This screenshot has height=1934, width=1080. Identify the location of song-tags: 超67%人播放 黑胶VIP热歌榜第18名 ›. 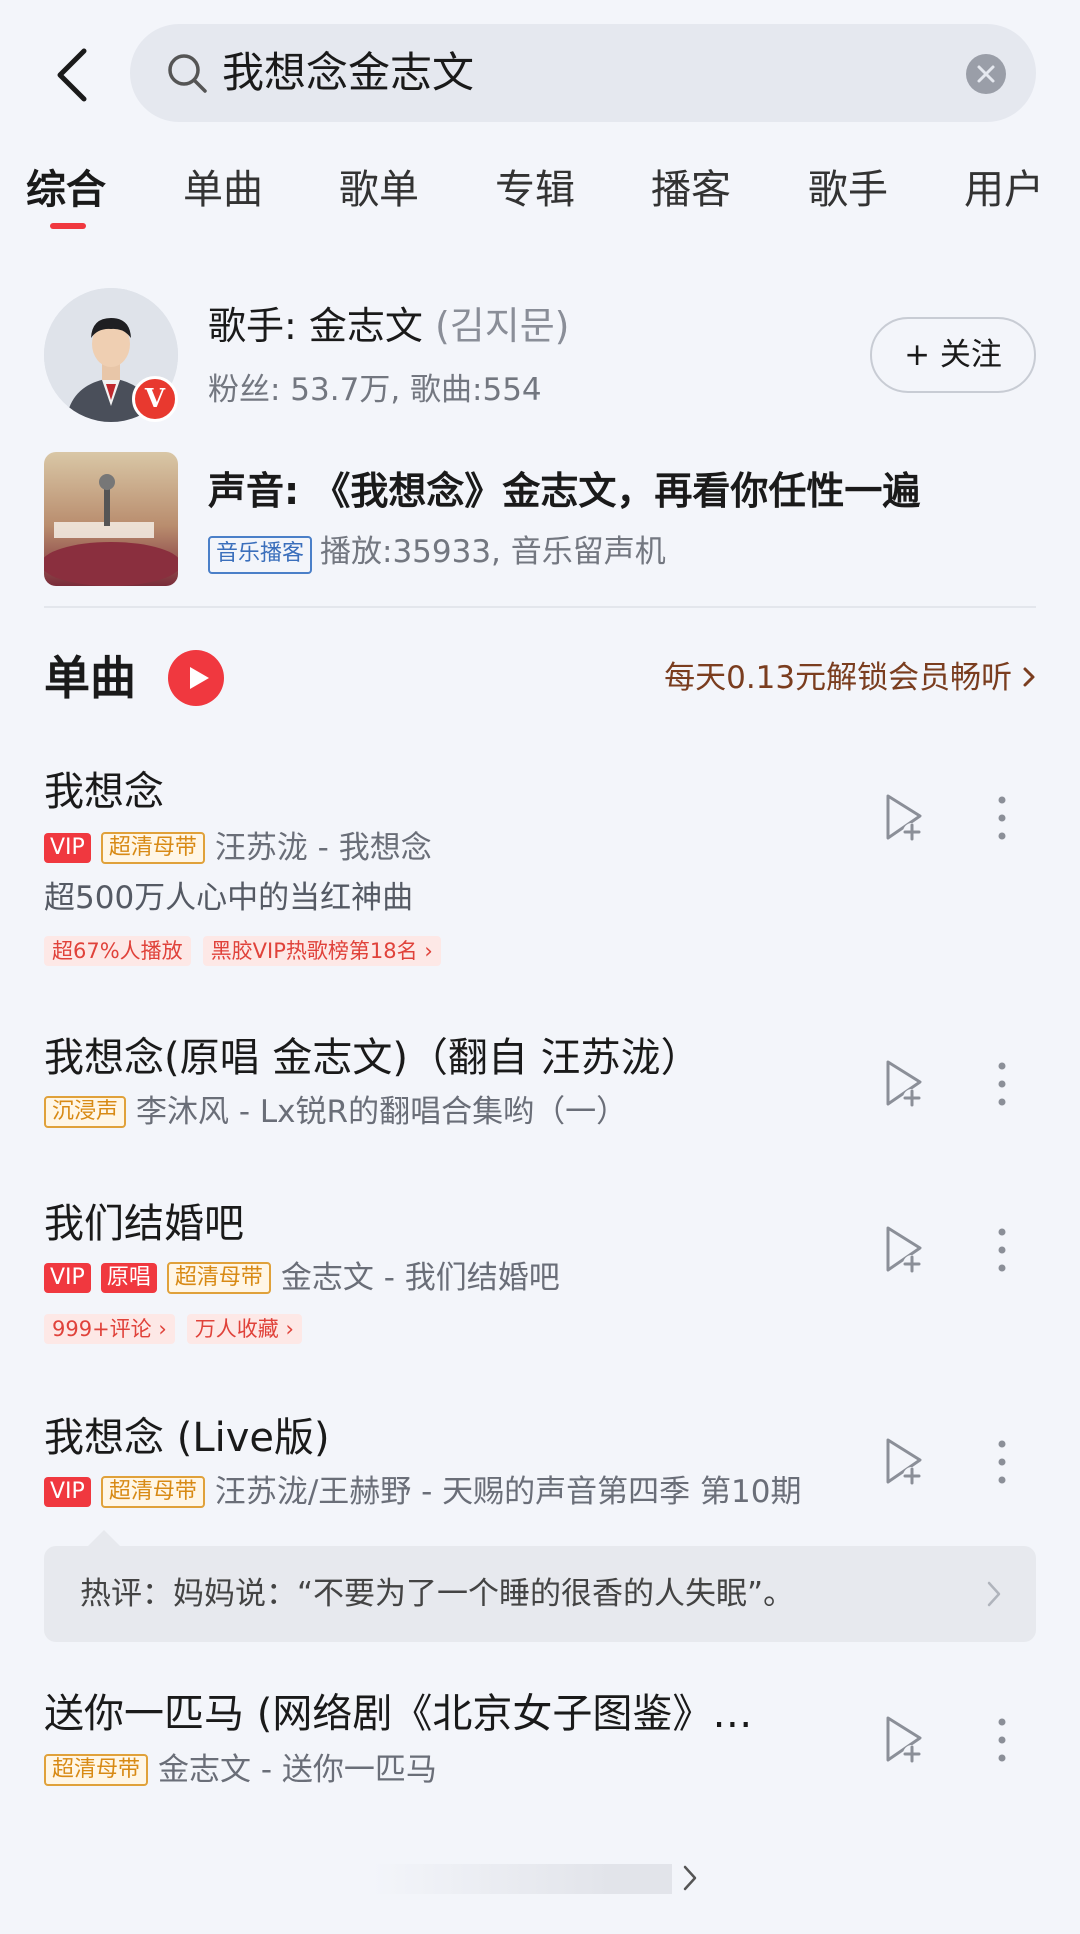
(242, 951).